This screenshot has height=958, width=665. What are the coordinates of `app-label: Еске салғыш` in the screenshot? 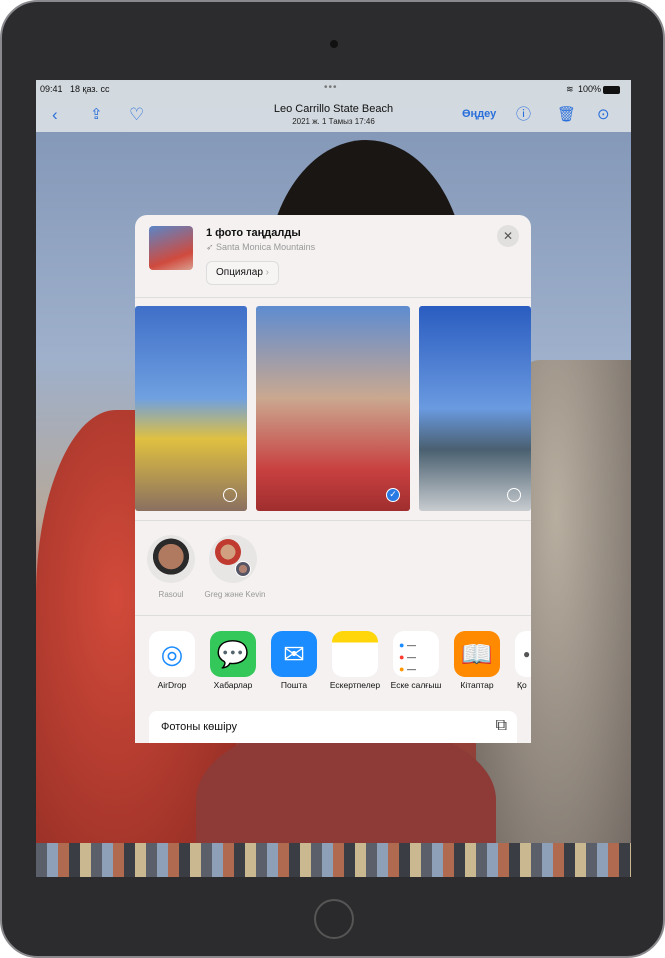 It's located at (416, 685).